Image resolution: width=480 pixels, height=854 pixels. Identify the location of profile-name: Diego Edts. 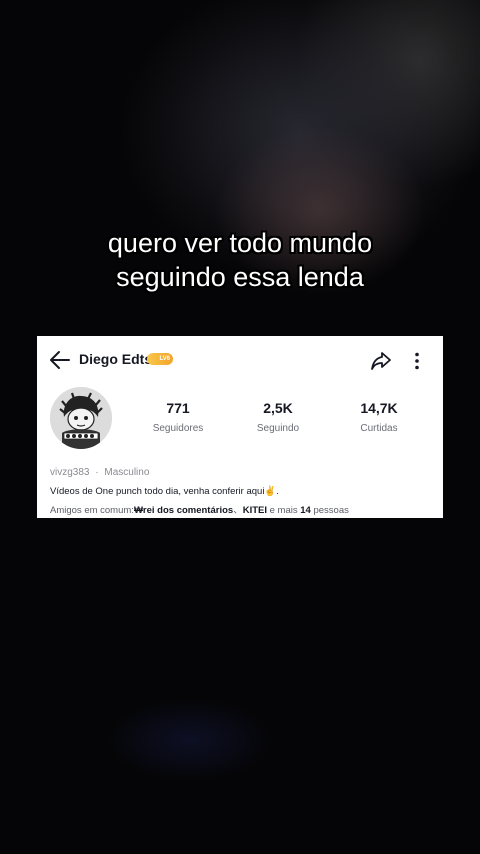
(116, 359).